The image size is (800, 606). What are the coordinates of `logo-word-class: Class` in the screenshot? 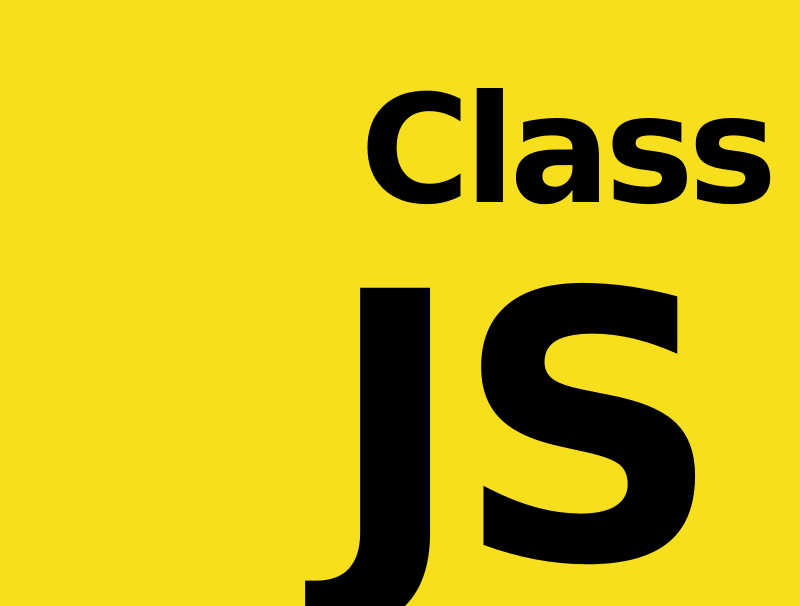 It's located at (568, 151).